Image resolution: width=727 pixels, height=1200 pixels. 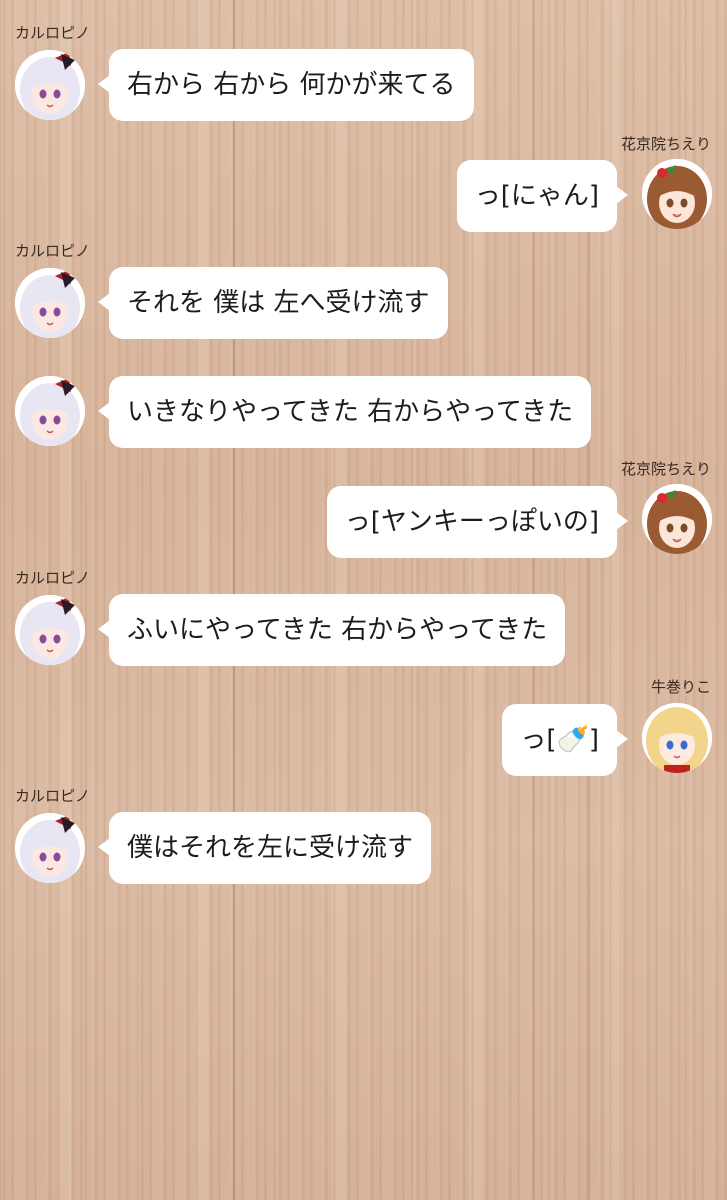 I want to click on sender-name: 牛巻りこ, so click(x=680, y=687).